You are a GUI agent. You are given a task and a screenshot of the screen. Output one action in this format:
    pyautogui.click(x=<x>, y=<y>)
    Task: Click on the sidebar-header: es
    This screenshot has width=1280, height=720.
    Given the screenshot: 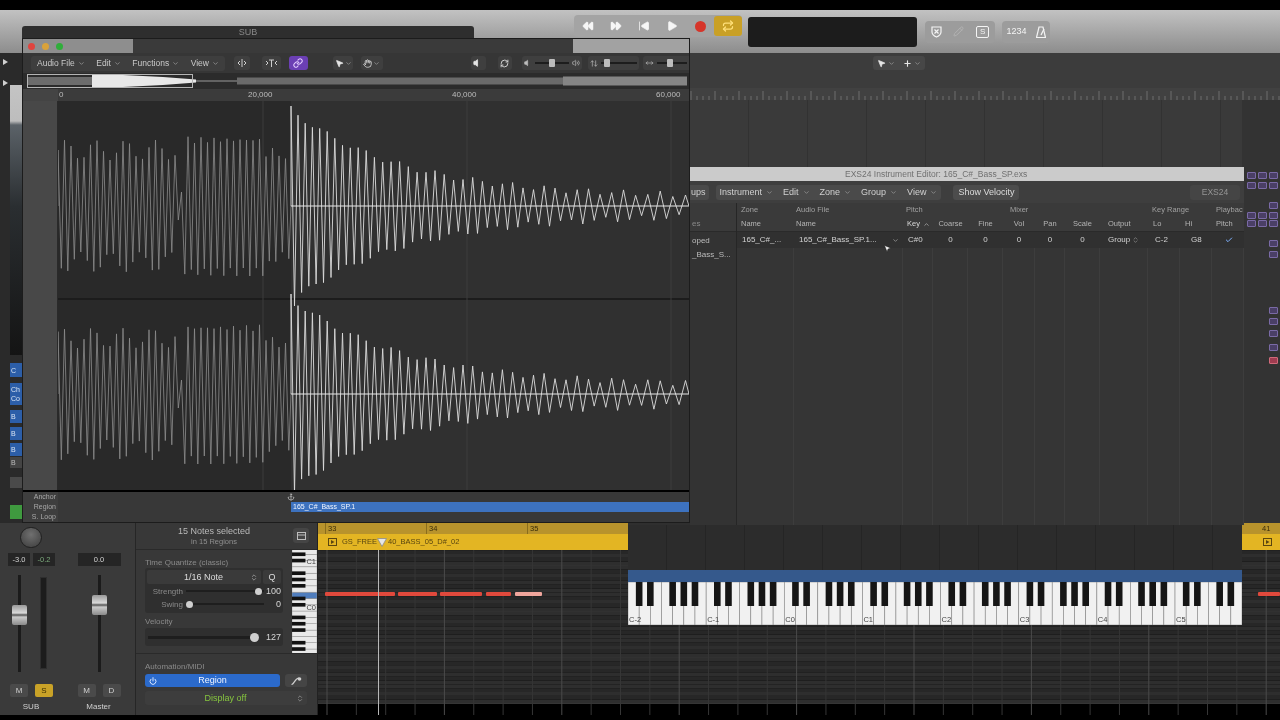 What is the action you would take?
    pyautogui.click(x=697, y=224)
    